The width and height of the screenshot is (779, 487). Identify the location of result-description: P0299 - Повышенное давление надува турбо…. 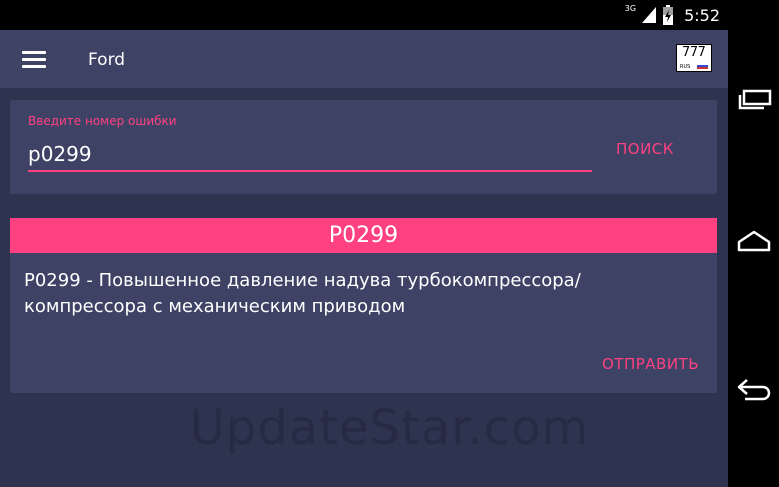
(302, 293).